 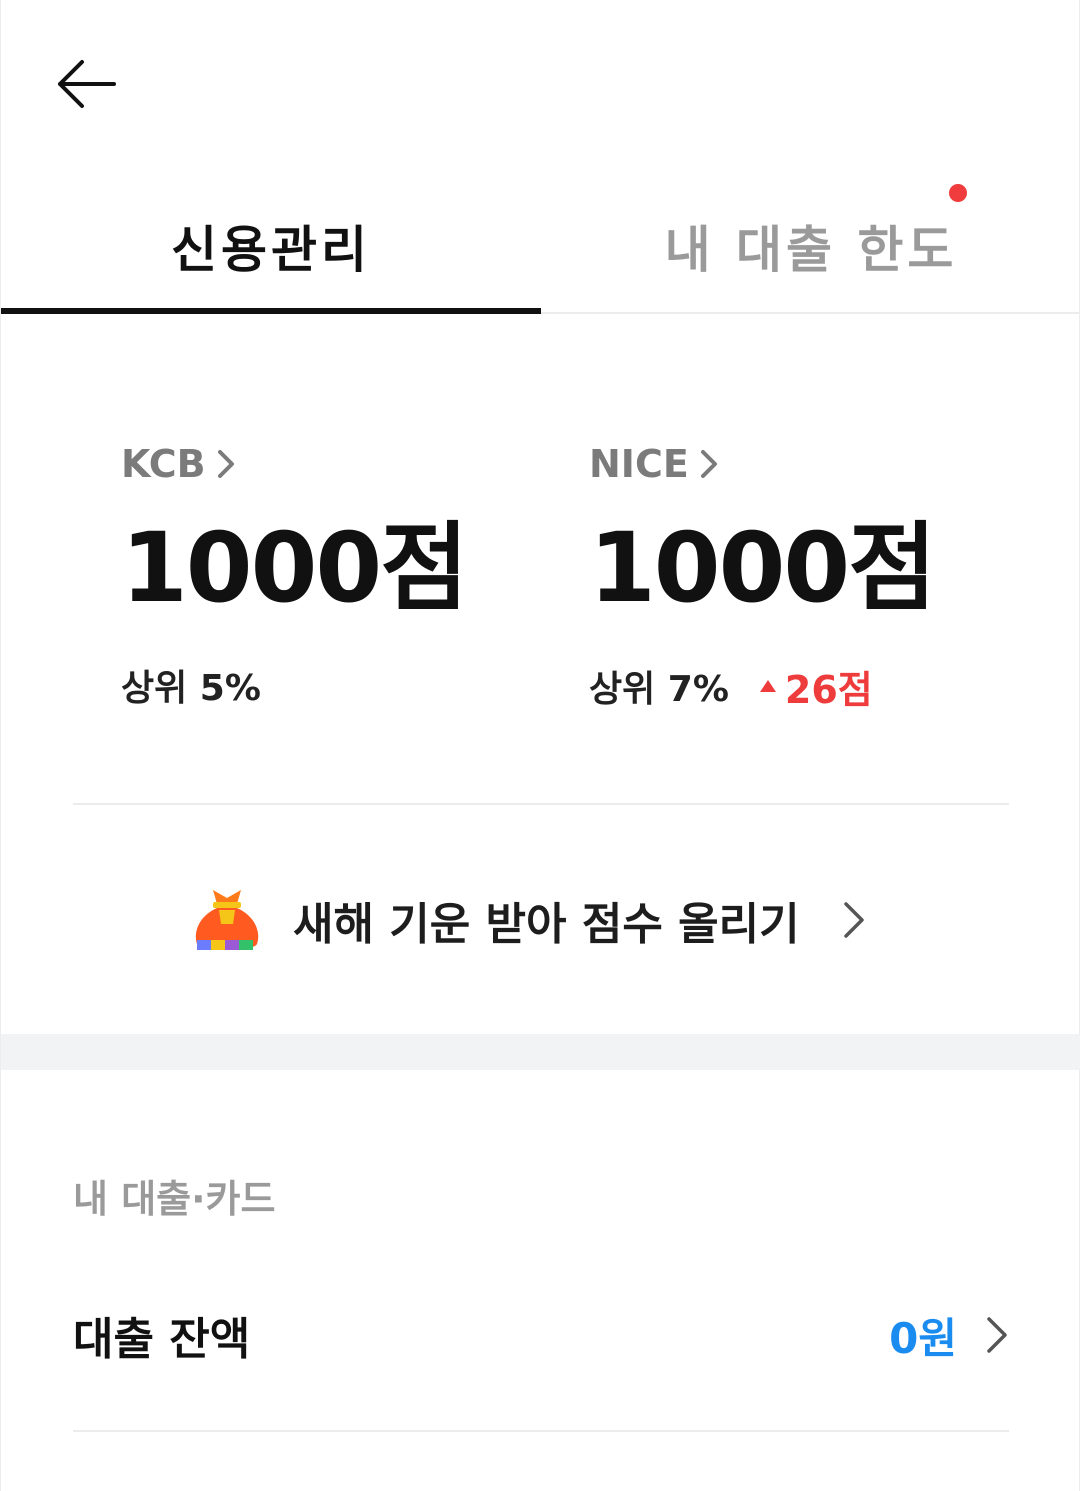 What do you see at coordinates (271, 311) in the screenshot?
I see `active-tab-indicator` at bounding box center [271, 311].